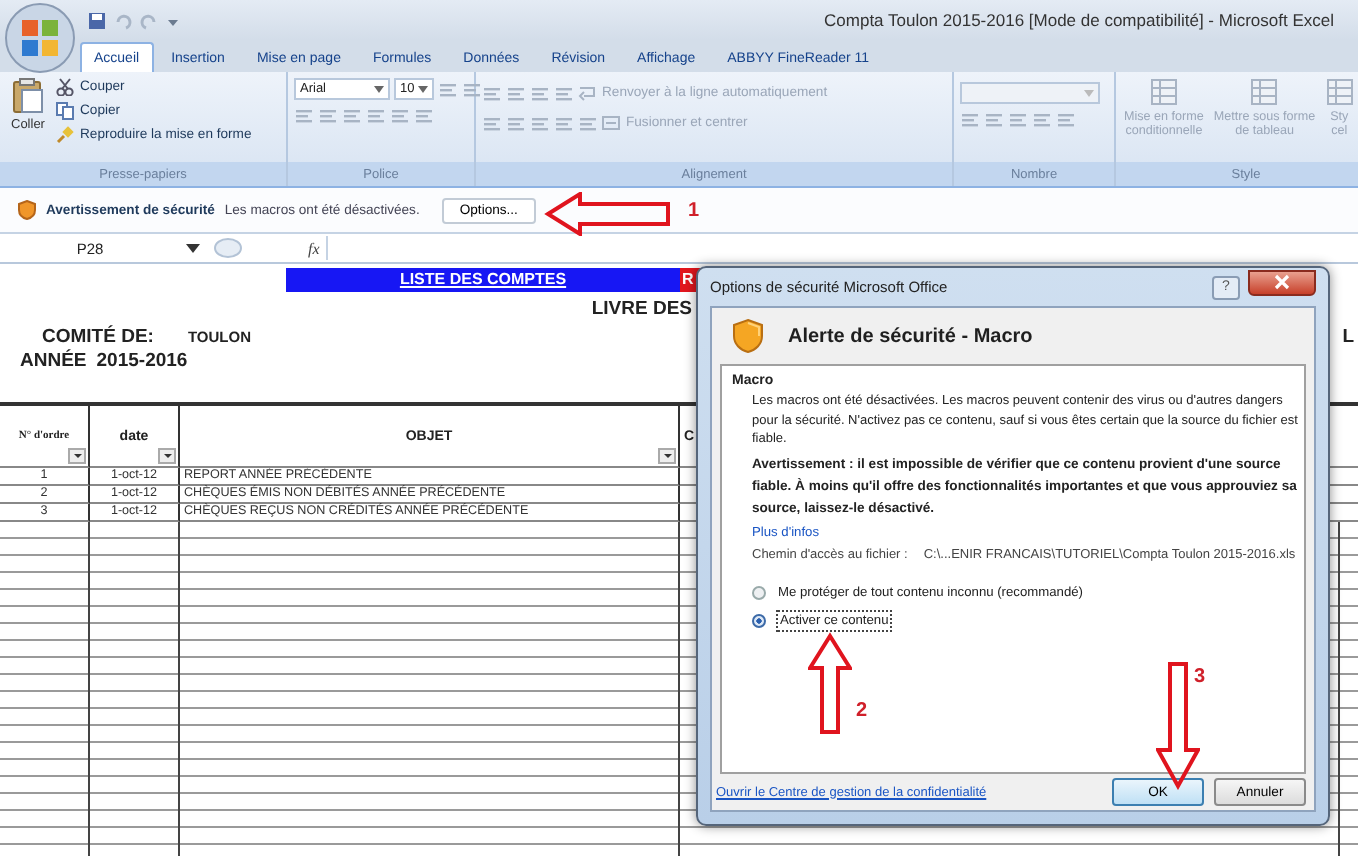  What do you see at coordinates (1079, 20) in the screenshot?
I see `window-title: Compta Toulon 2015-2016 [Mode de compatibilité] - Microsoft Excel` at bounding box center [1079, 20].